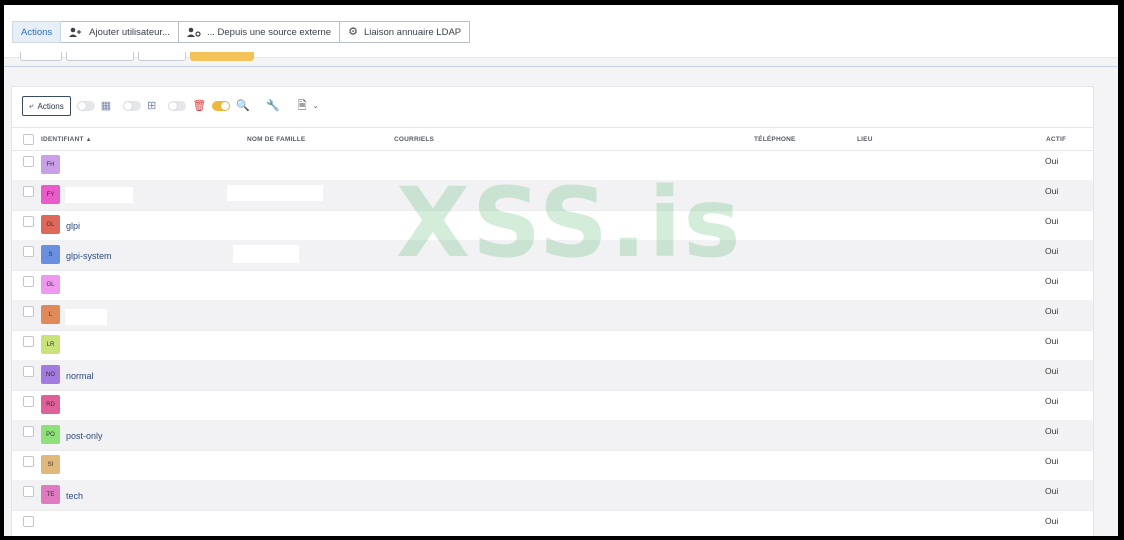  What do you see at coordinates (89, 256) in the screenshot?
I see `user-login-link: glpi-system` at bounding box center [89, 256].